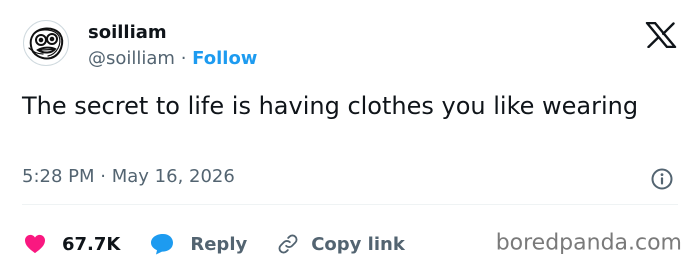  What do you see at coordinates (162, 244) in the screenshot?
I see `speech-bubble-icon` at bounding box center [162, 244].